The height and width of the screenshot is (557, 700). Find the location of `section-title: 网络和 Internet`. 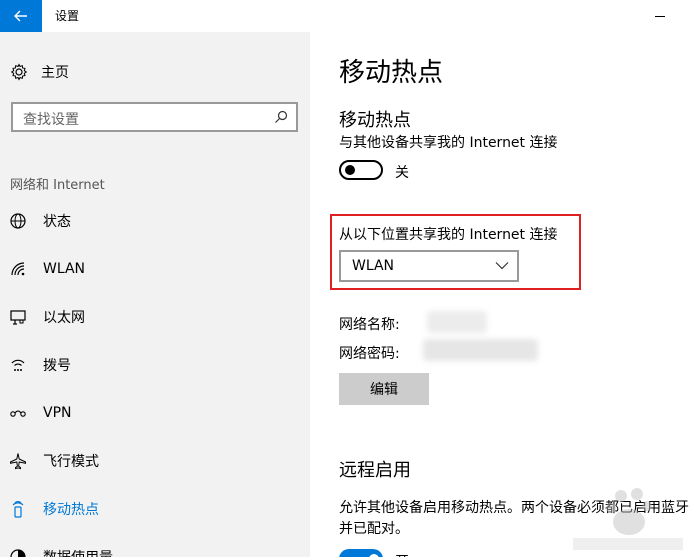

section-title: 网络和 Internet is located at coordinates (57, 185).